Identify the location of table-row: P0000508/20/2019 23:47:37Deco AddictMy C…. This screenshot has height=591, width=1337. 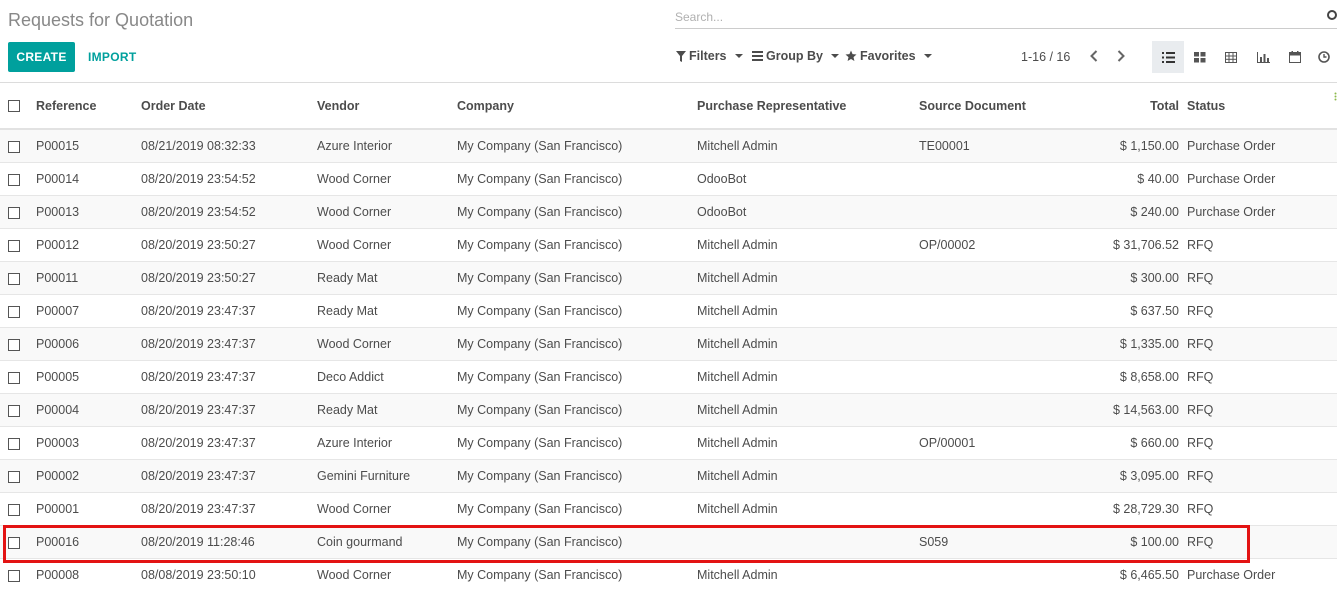
(668, 377).